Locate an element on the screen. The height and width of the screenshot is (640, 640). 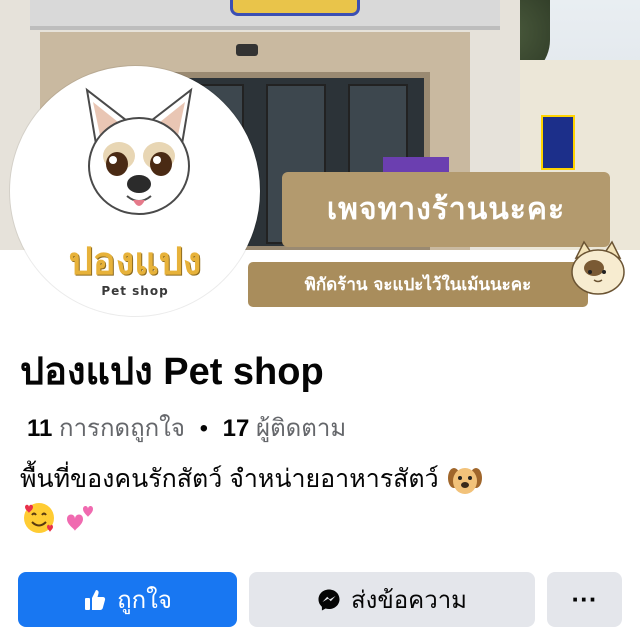
page-title: ปองแปง Pet shop is located at coordinates (172, 372).